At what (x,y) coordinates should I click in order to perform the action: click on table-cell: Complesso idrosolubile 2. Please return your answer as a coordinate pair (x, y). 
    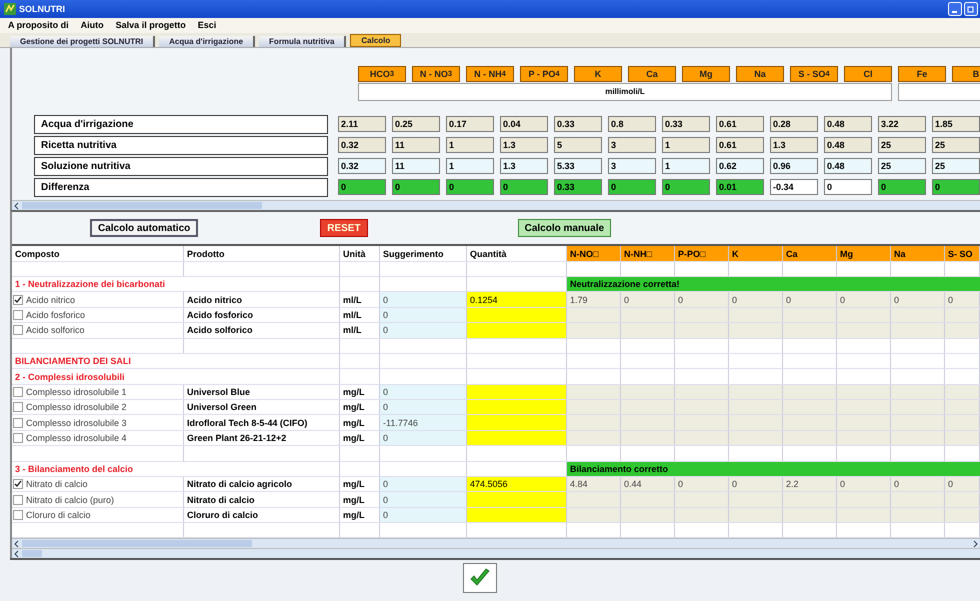
    Looking at the image, I should click on (76, 407).